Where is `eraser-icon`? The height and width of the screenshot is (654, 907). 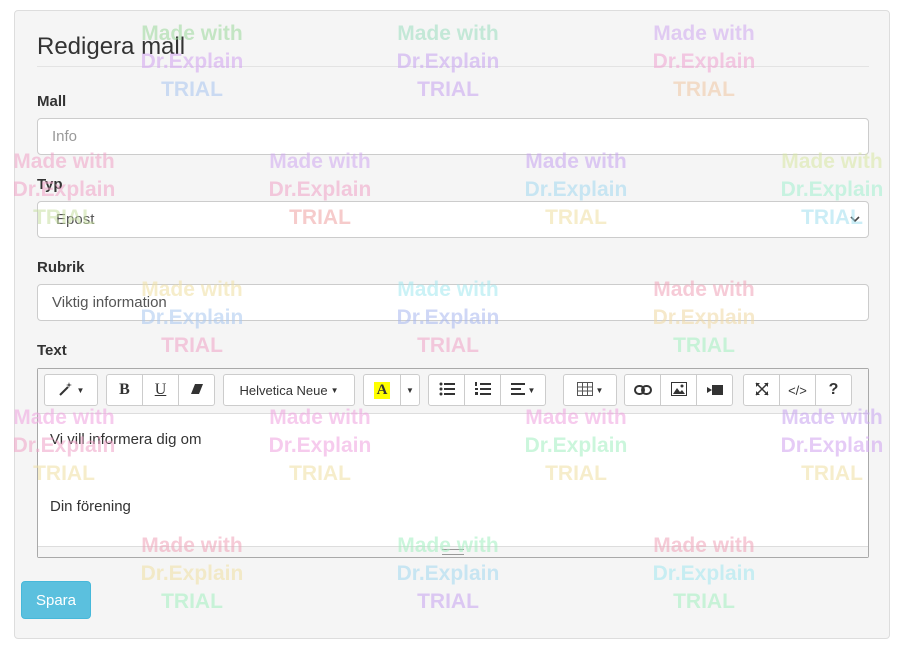 eraser-icon is located at coordinates (197, 390).